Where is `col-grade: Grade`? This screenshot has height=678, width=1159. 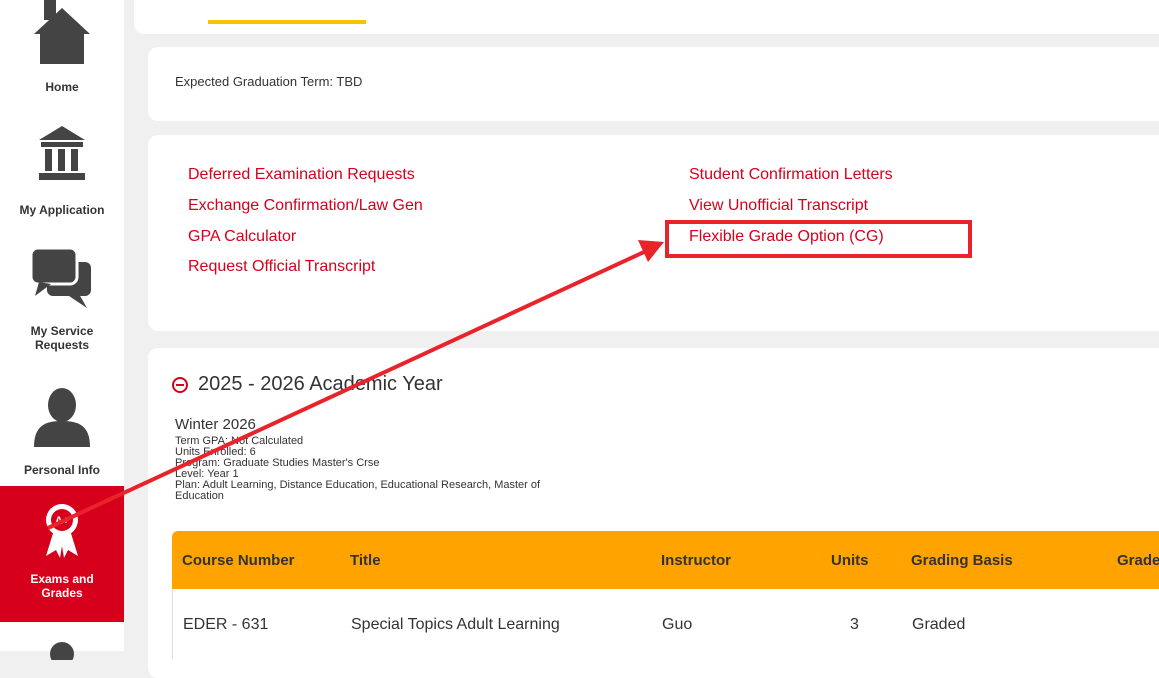 col-grade: Grade is located at coordinates (1138, 560).